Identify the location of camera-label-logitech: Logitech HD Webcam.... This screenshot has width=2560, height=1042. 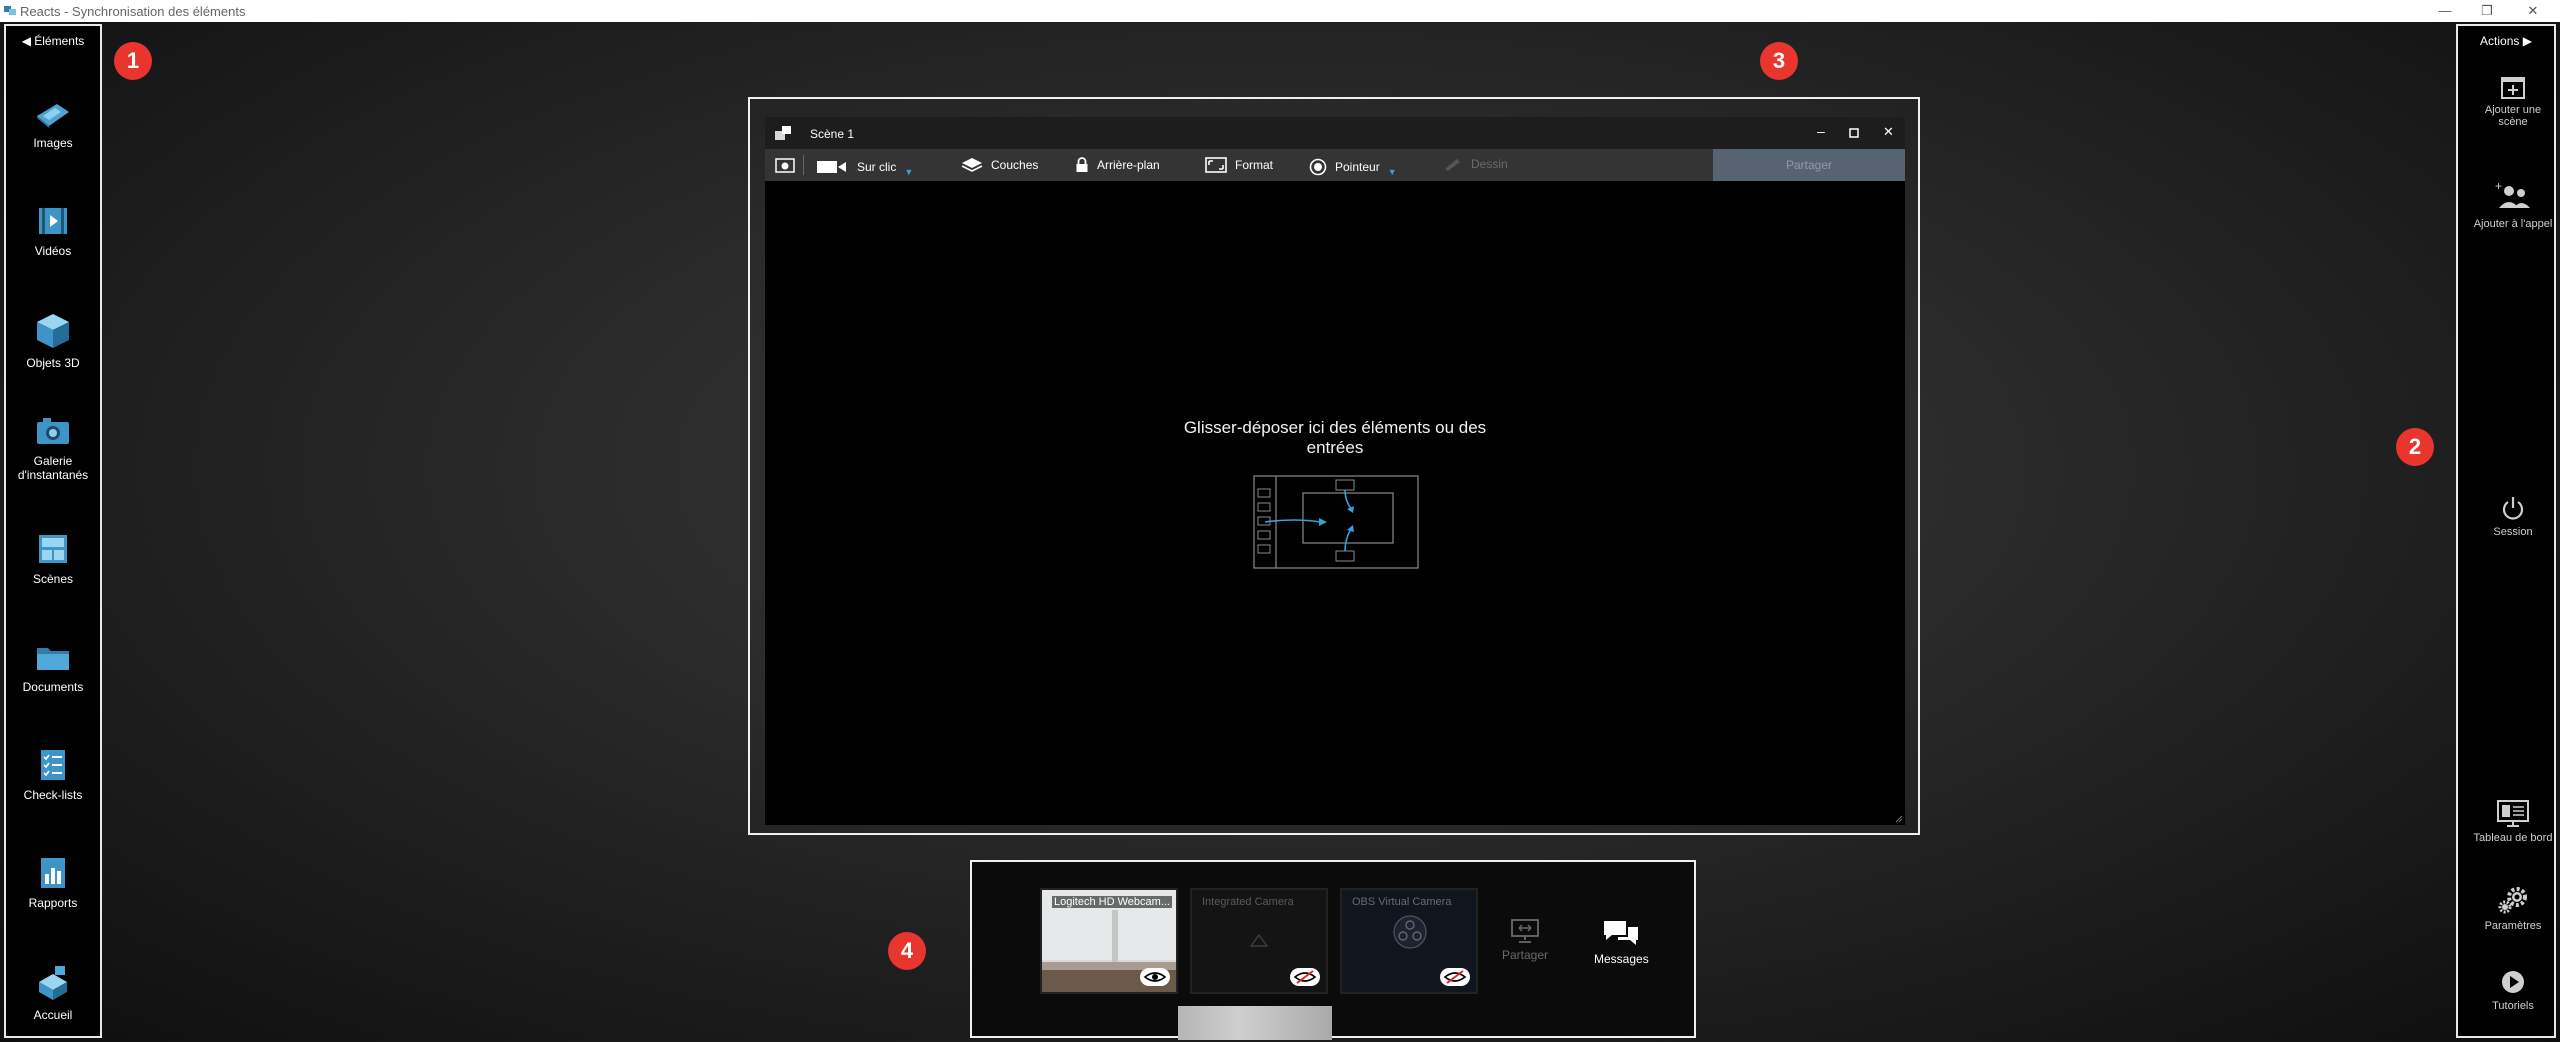
(1112, 902).